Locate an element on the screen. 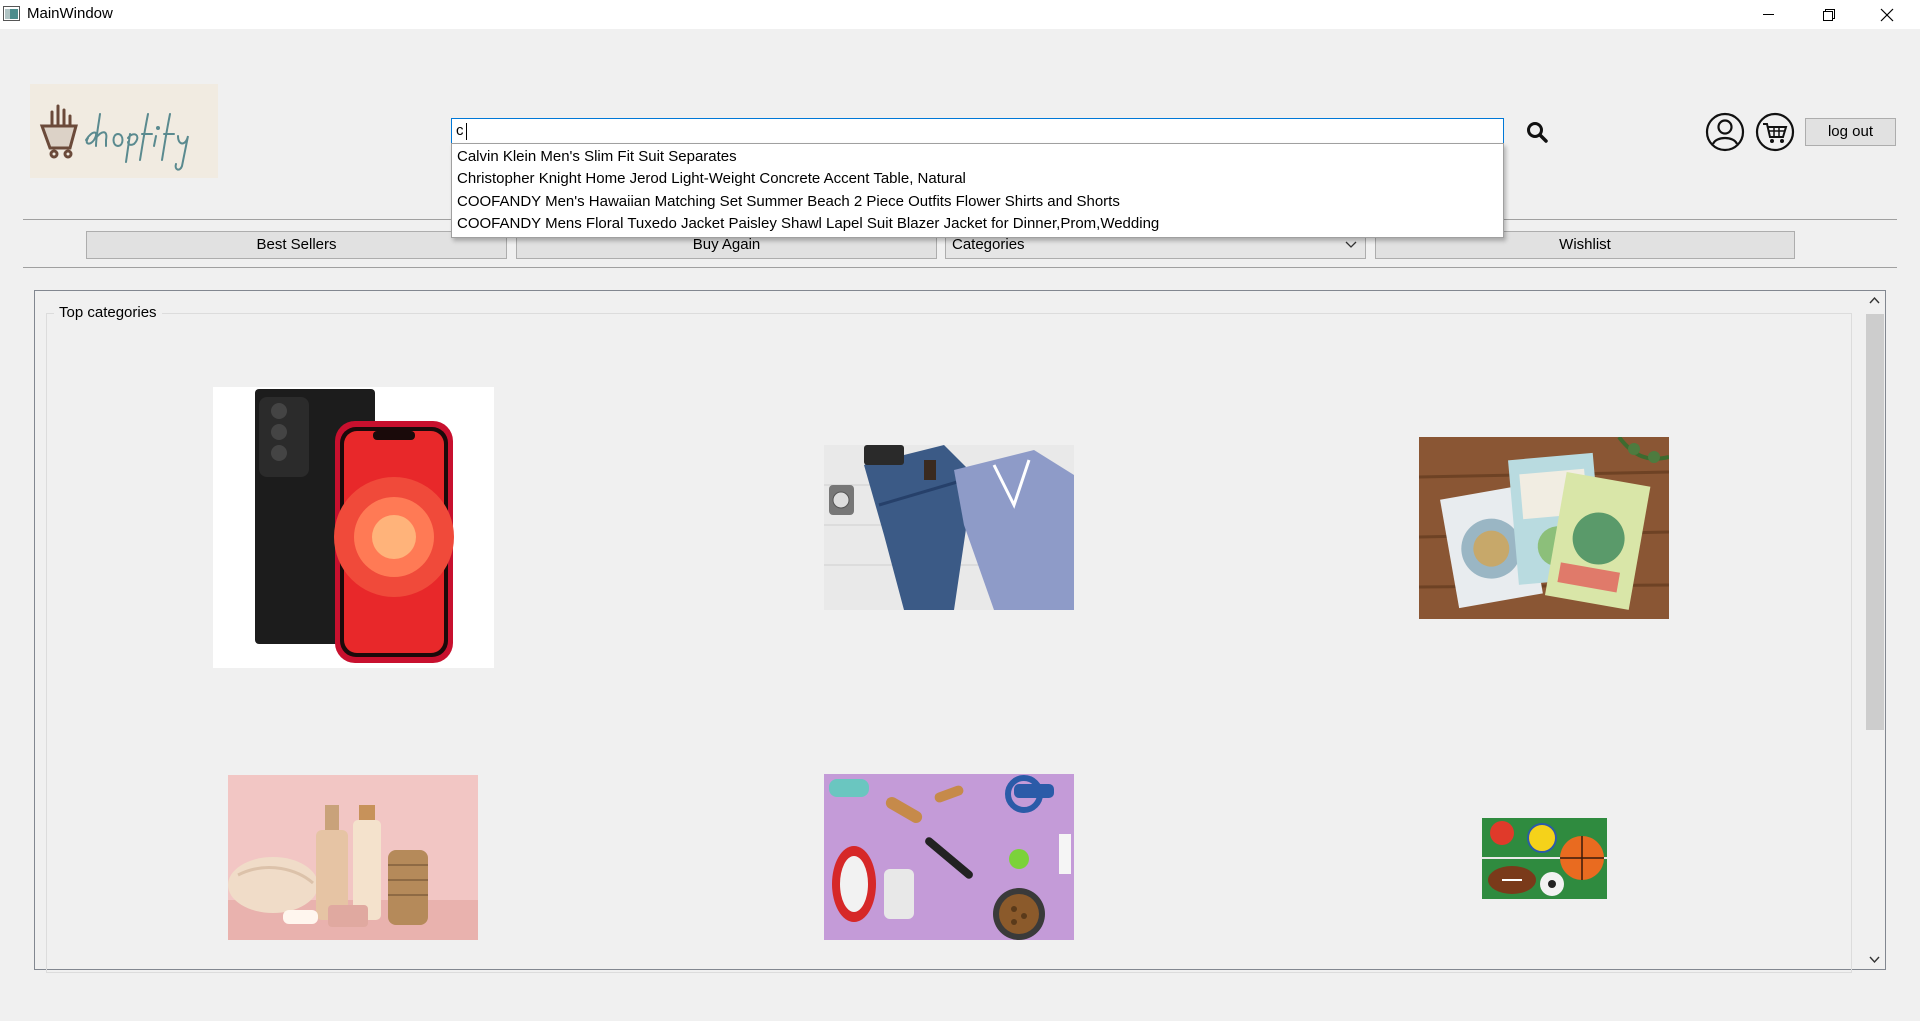 Image resolution: width=1920 pixels, height=1021 pixels. close-icon is located at coordinates (1887, 15).